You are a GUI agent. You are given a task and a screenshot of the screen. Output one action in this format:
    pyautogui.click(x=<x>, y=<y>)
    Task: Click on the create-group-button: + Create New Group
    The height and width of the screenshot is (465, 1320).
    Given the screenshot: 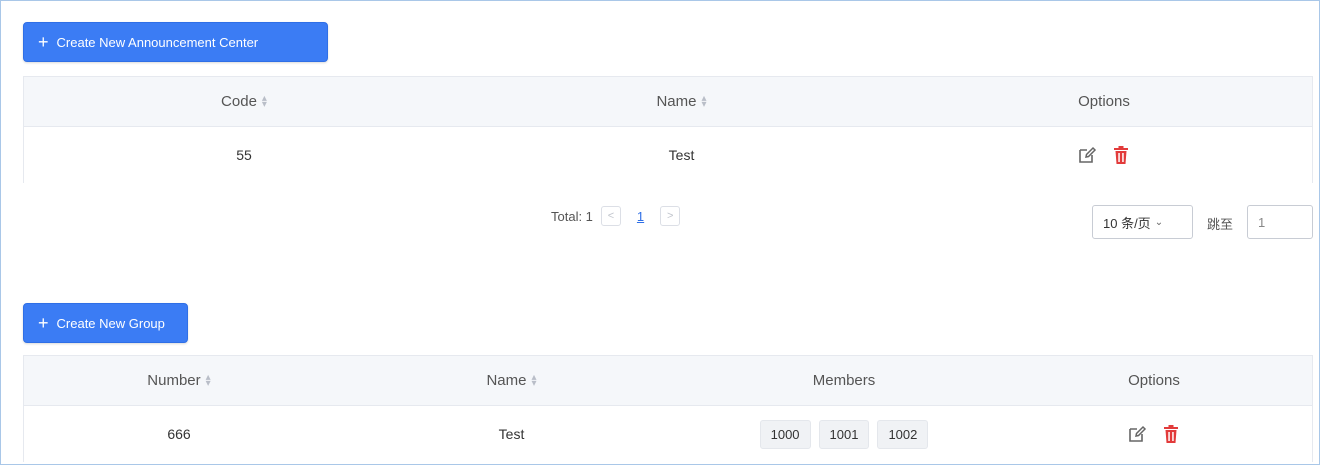 What is the action you would take?
    pyautogui.click(x=105, y=323)
    